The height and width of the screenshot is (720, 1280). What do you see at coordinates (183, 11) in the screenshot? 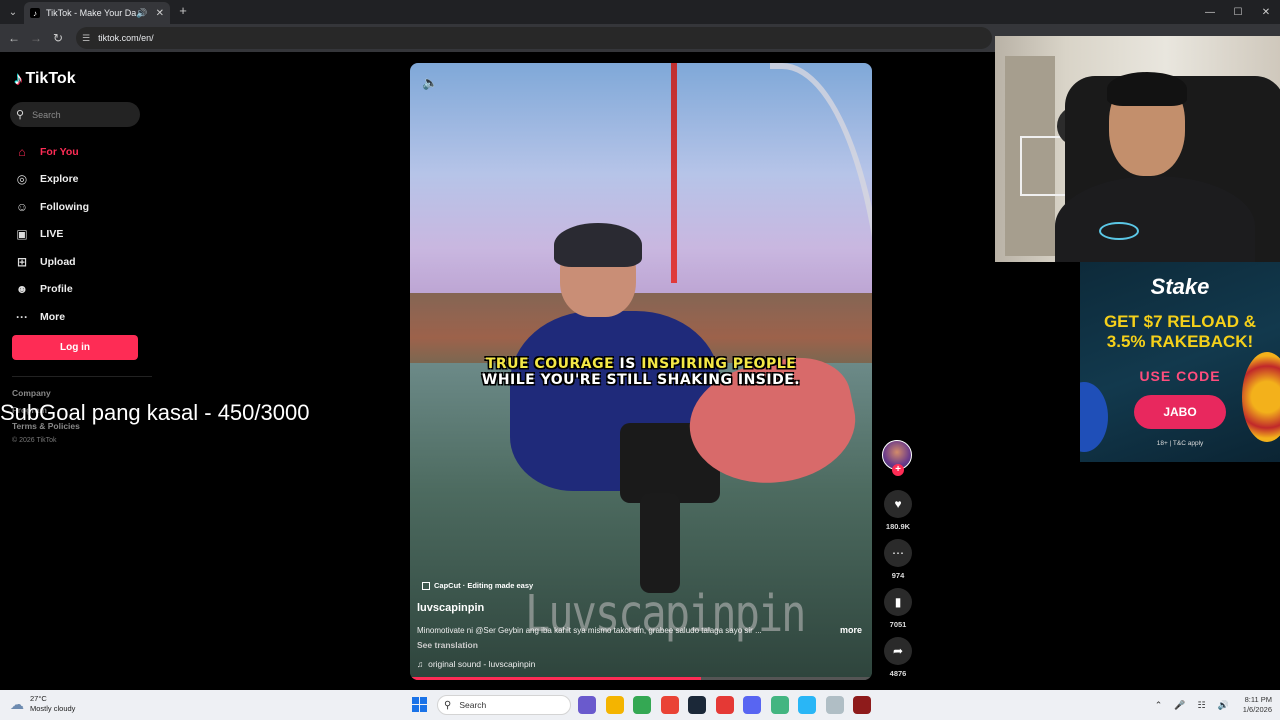
I see `new-tab-button: +` at bounding box center [183, 11].